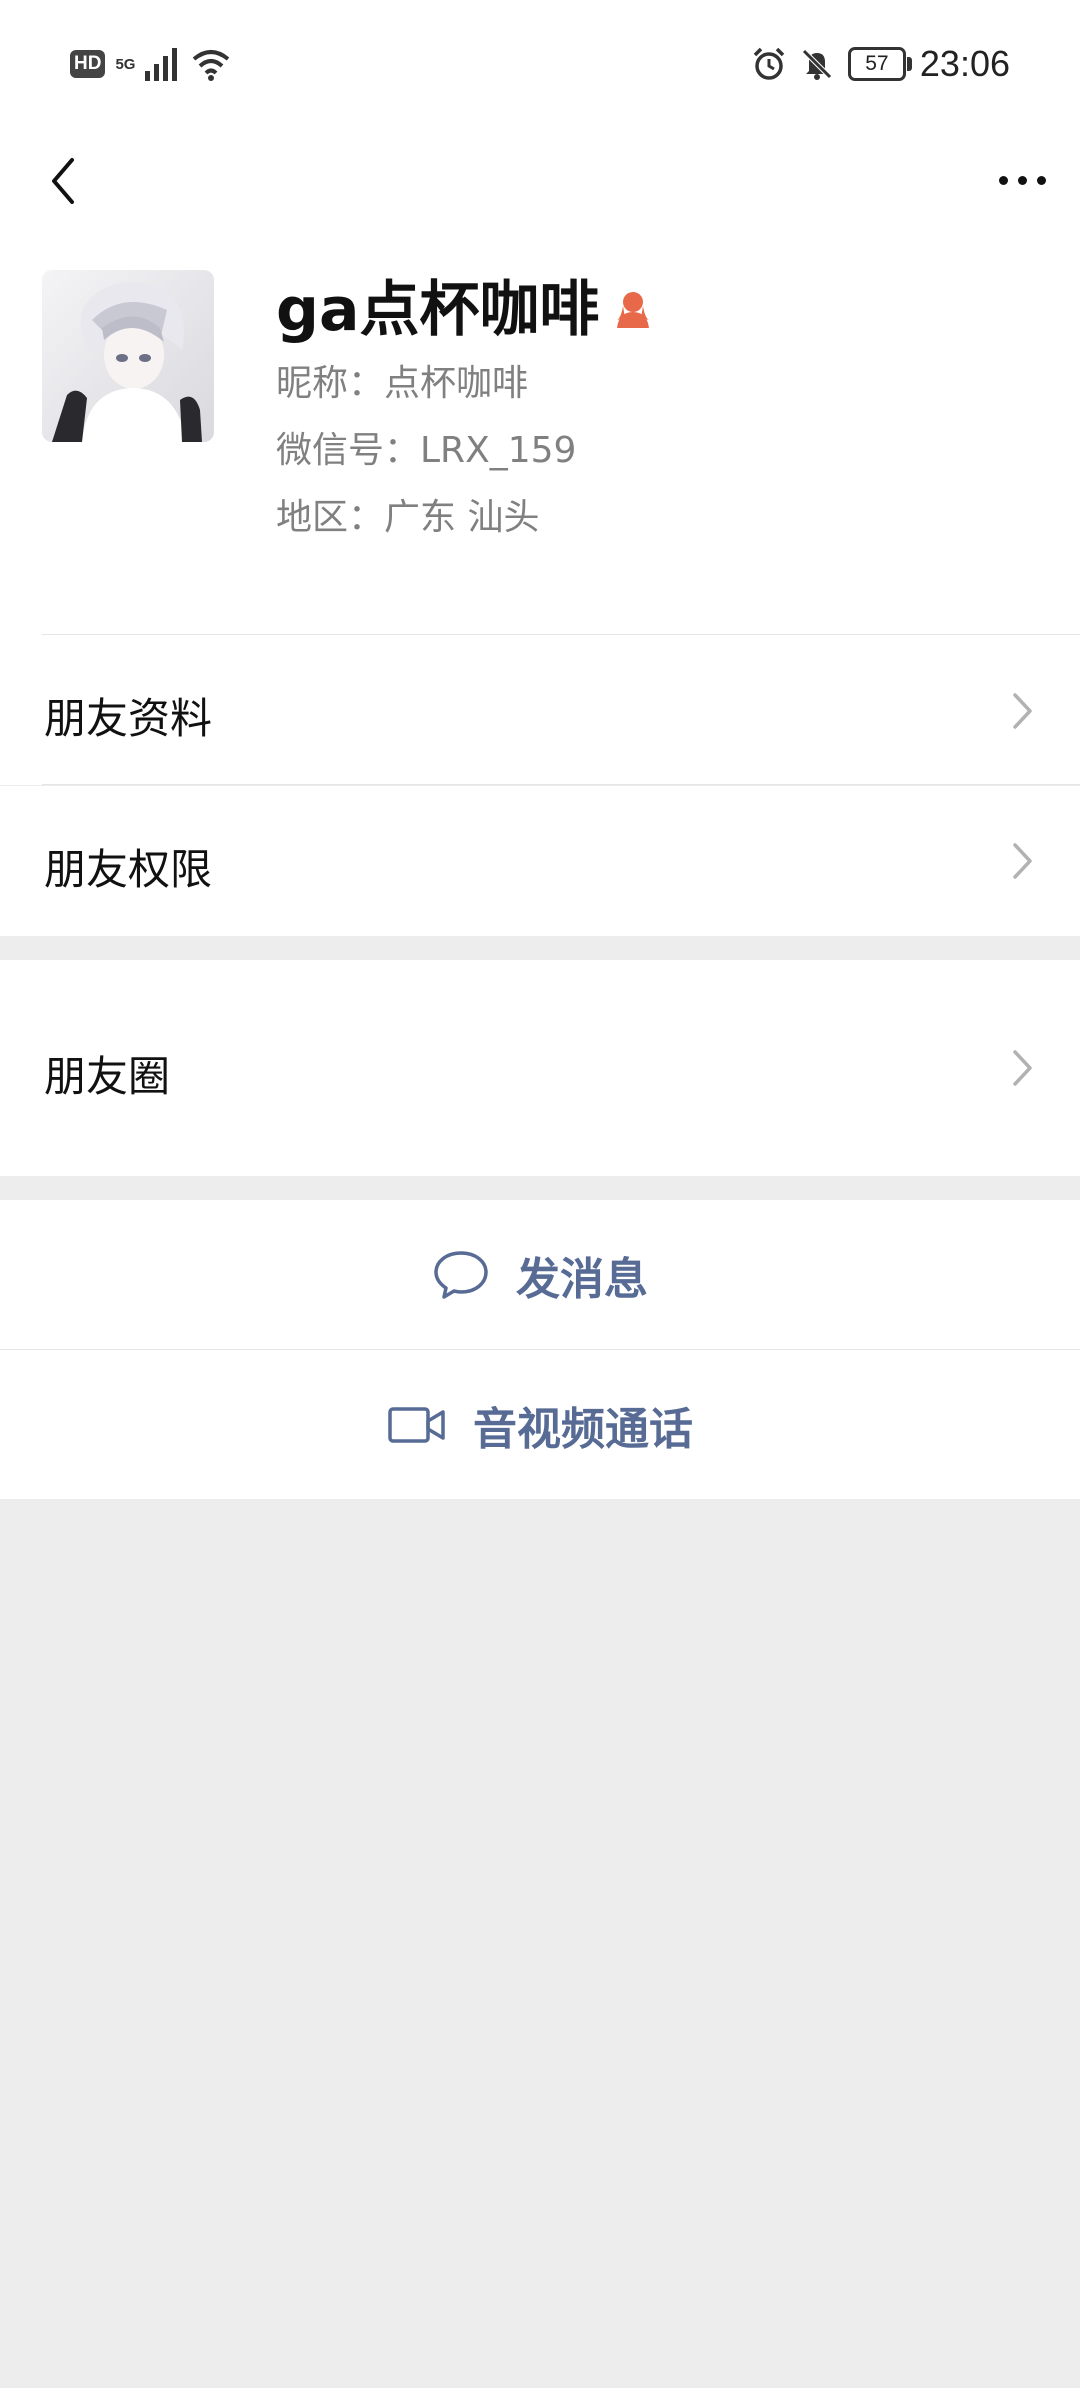  I want to click on nav-bar, so click(540, 180).